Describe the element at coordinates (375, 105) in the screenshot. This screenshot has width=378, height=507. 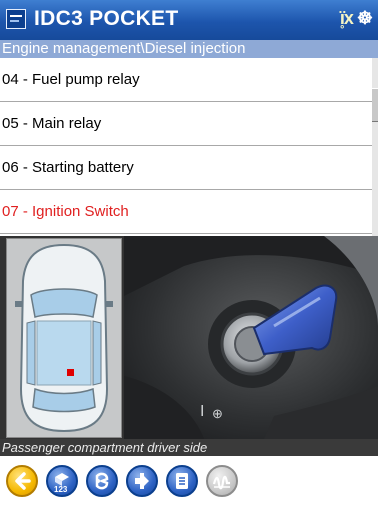
I see `scrollbar-thumb` at that location.